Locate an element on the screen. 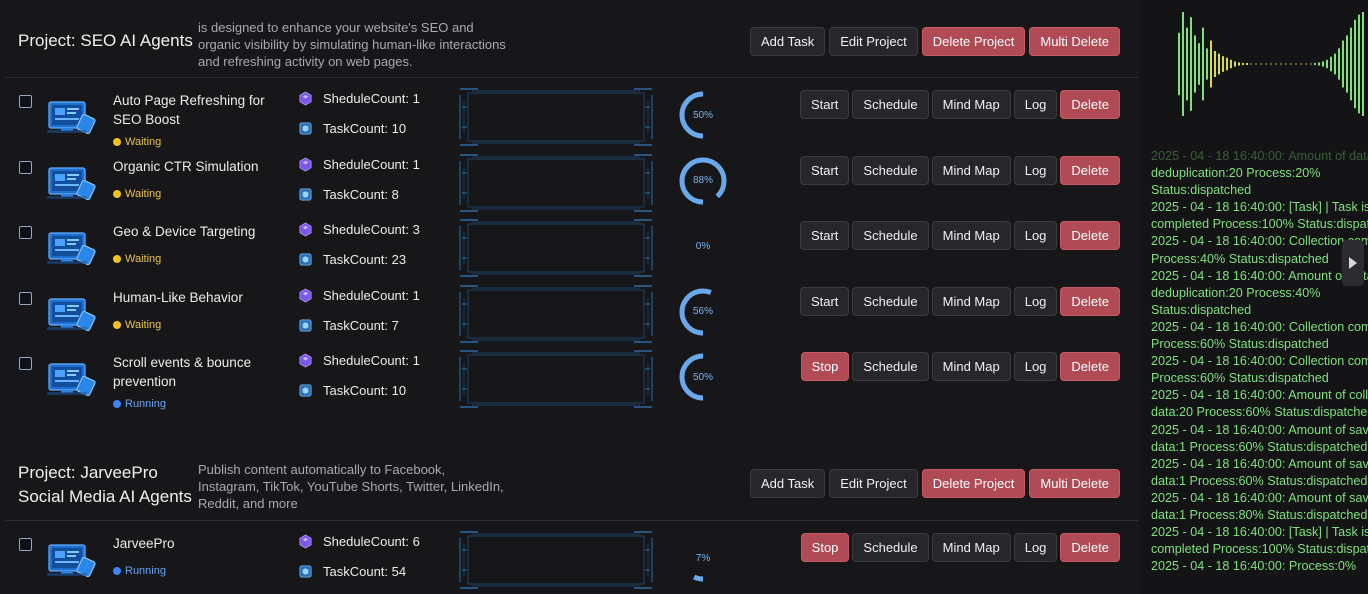 The width and height of the screenshot is (1368, 594). expand-panel-button is located at coordinates (1353, 263).